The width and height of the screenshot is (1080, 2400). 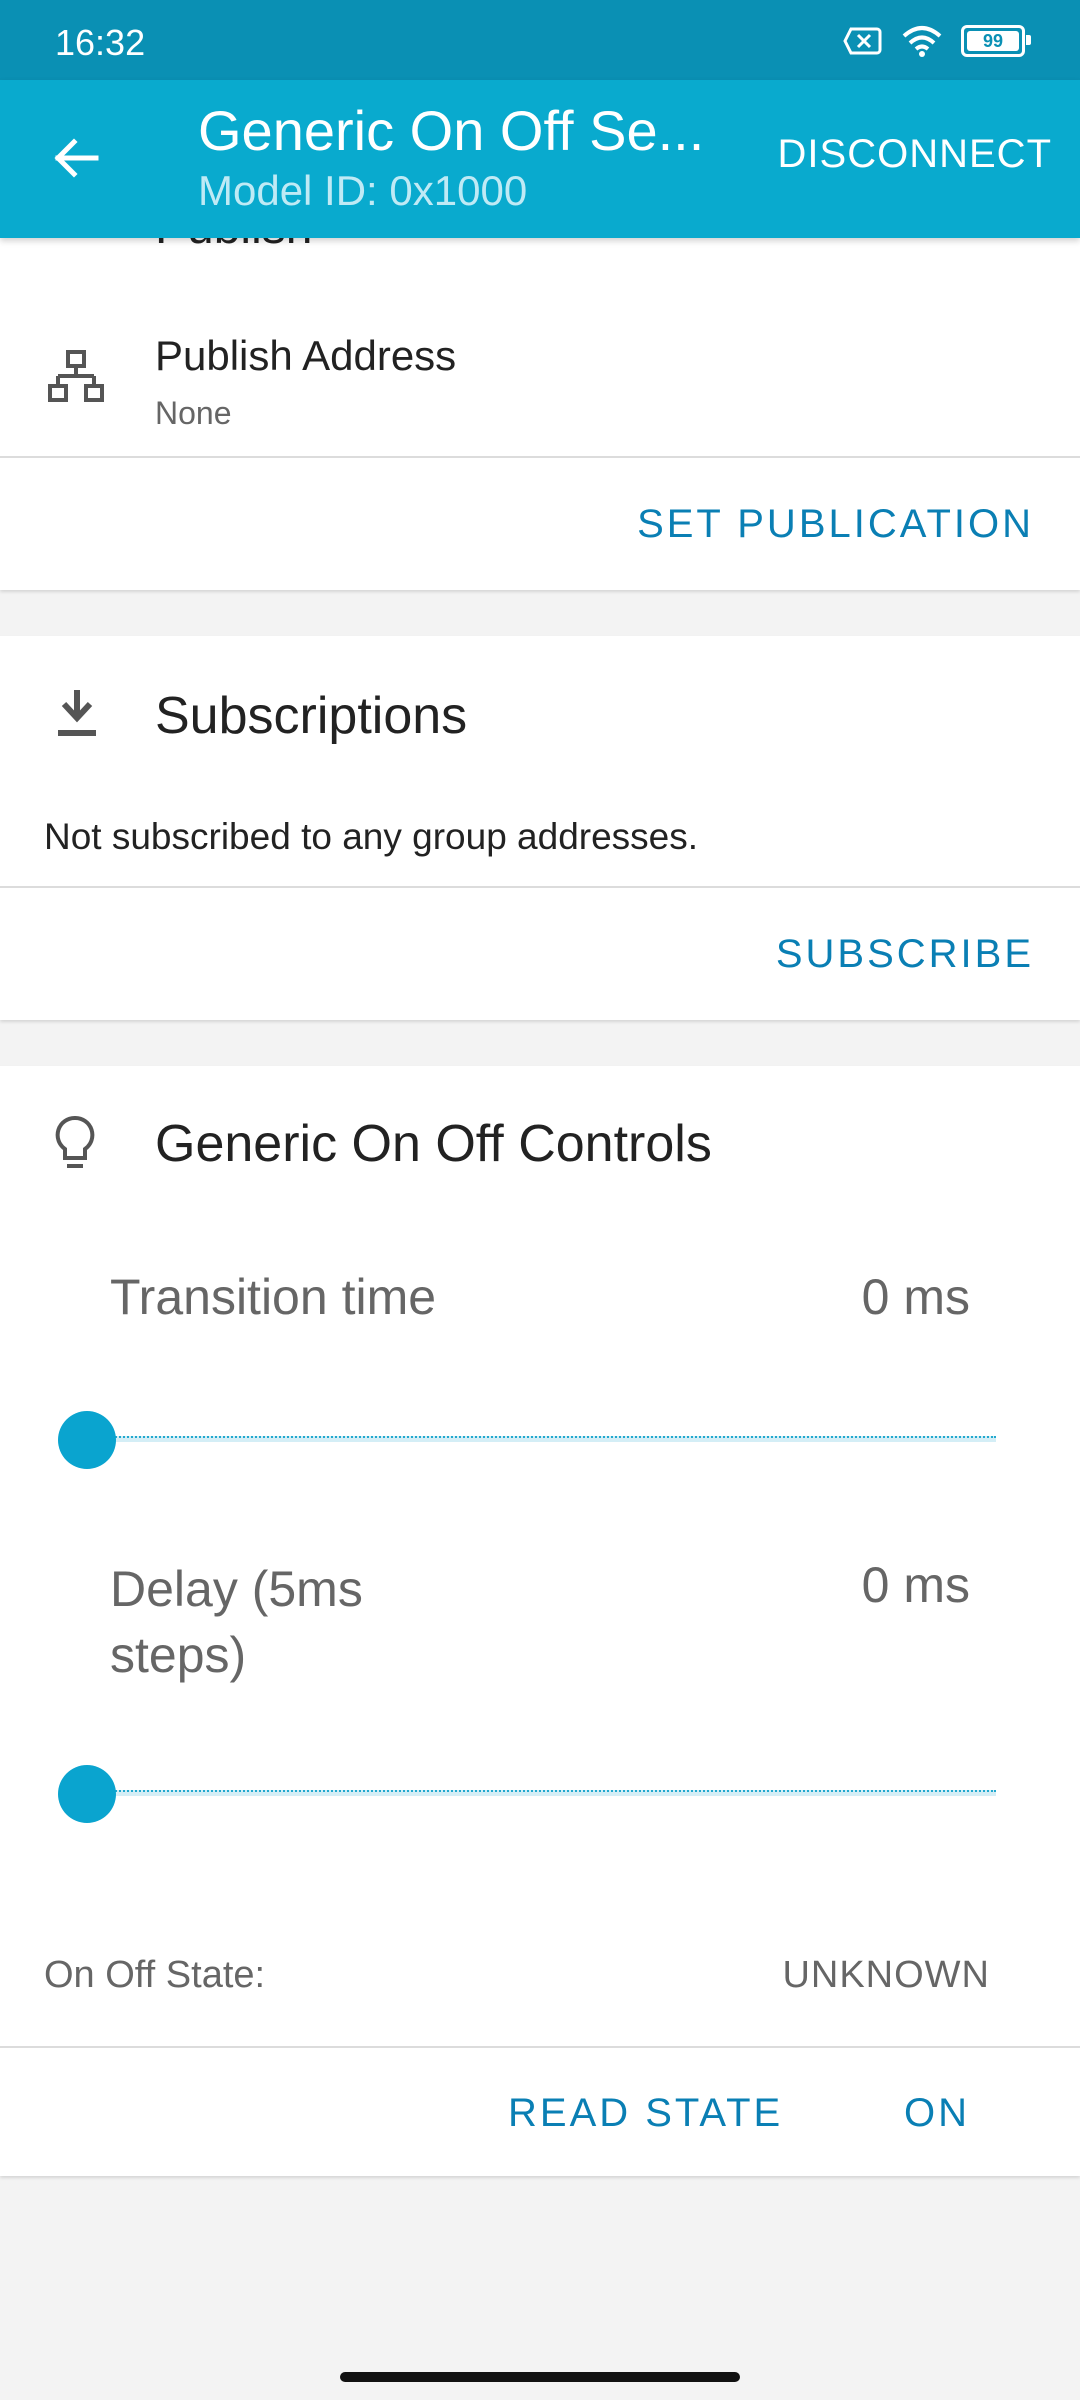 What do you see at coordinates (540, 40) in the screenshot?
I see `status-bar: 16:32 99` at bounding box center [540, 40].